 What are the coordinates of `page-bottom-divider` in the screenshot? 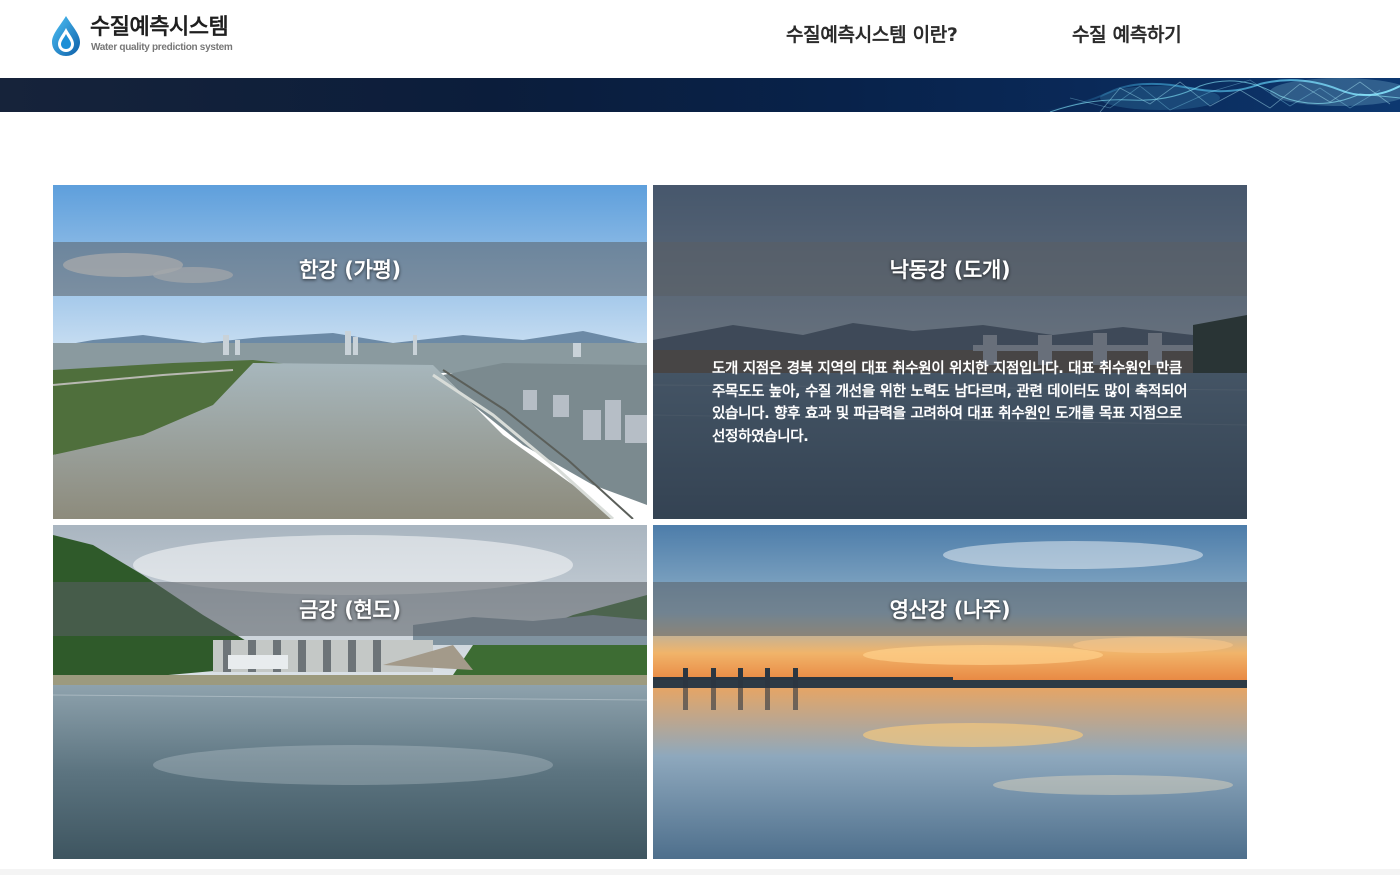 It's located at (700, 872).